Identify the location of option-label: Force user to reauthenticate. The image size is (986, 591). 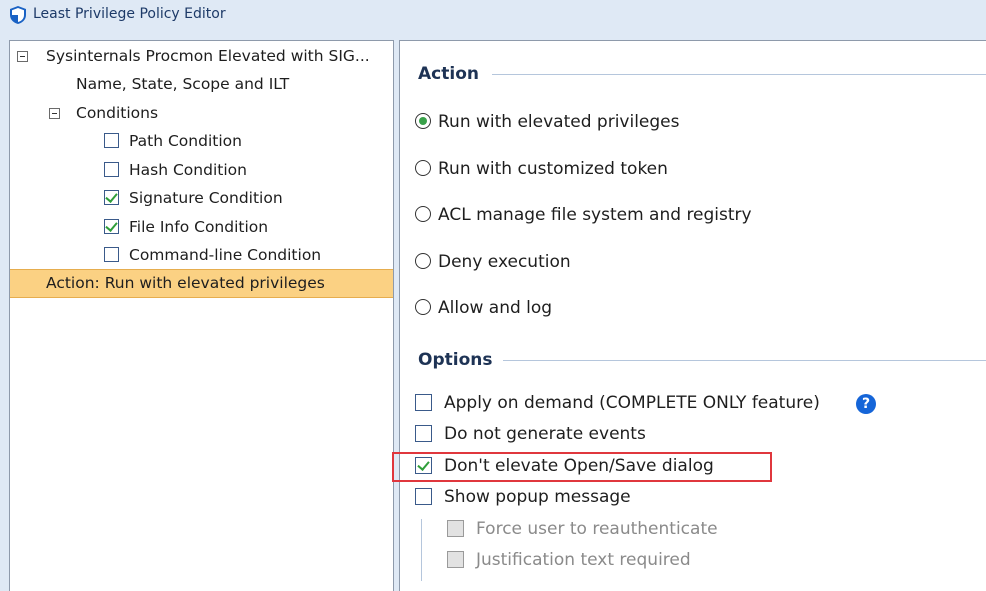
(597, 529).